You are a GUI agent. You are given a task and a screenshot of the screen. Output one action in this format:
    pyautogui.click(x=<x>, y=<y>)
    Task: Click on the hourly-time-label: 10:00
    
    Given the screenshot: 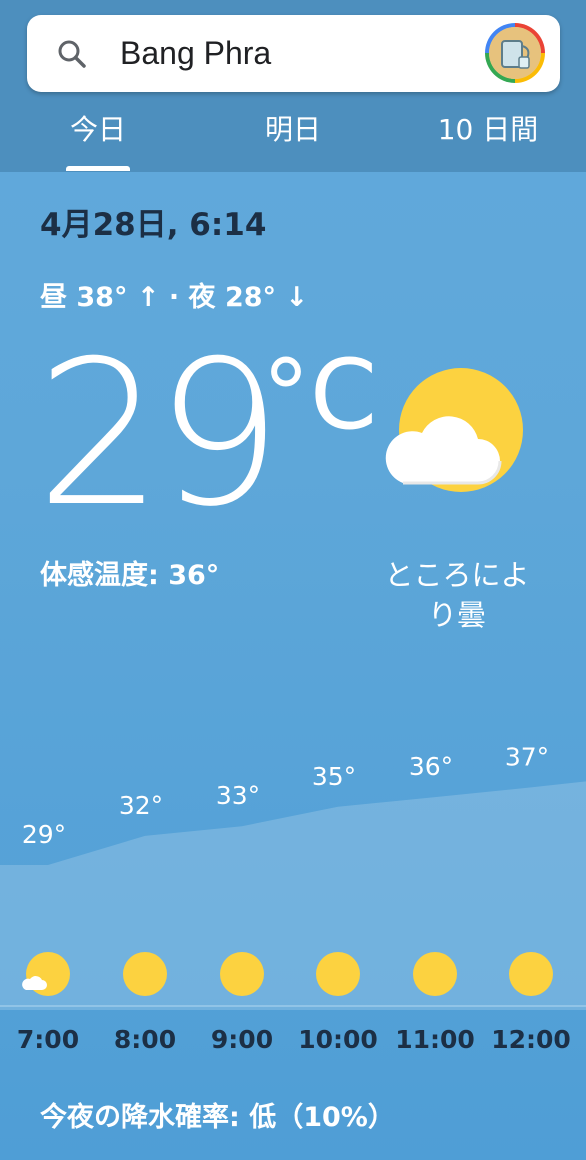 What is the action you would take?
    pyautogui.click(x=338, y=1039)
    